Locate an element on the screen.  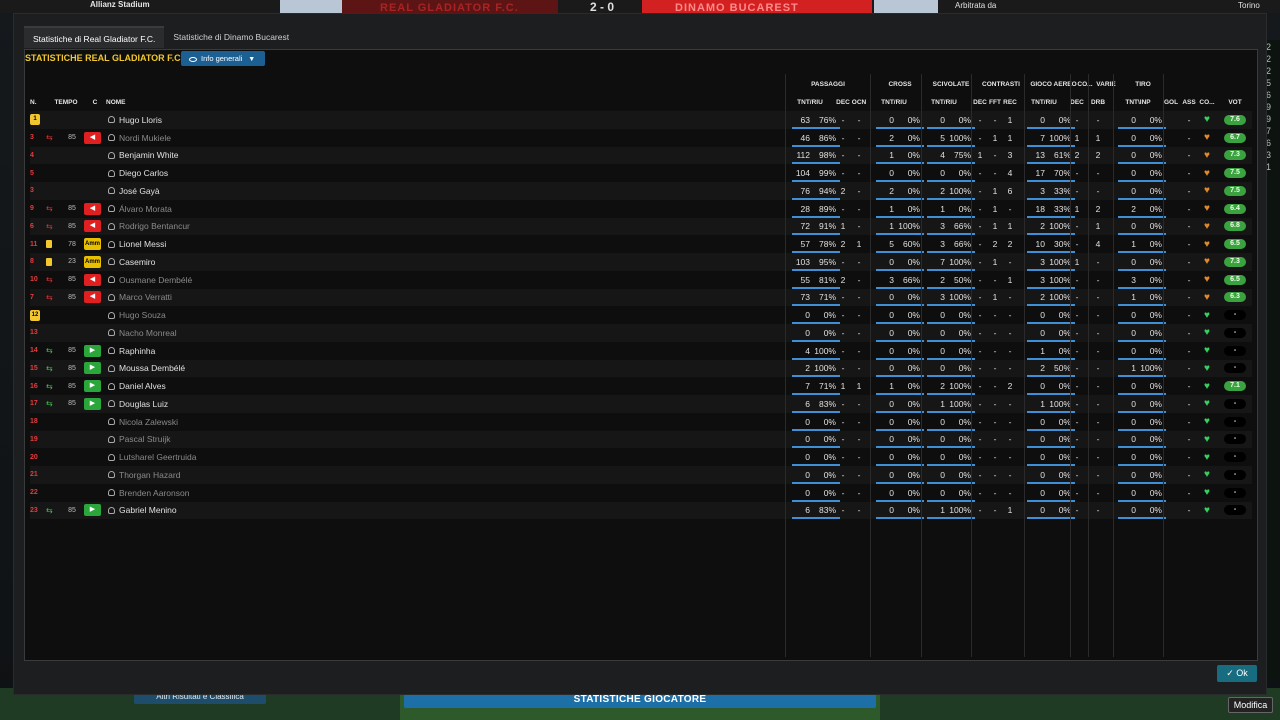
shirt-number-label: 14 is located at coordinates (34, 351).